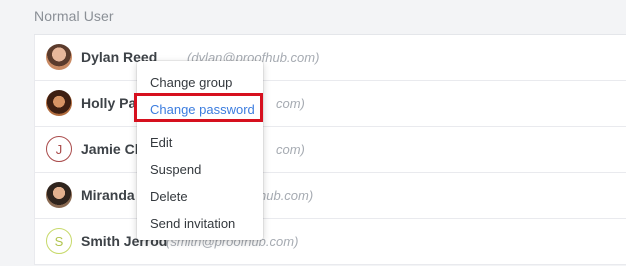 The image size is (626, 266). I want to click on user-email: hub.com), so click(286, 195).